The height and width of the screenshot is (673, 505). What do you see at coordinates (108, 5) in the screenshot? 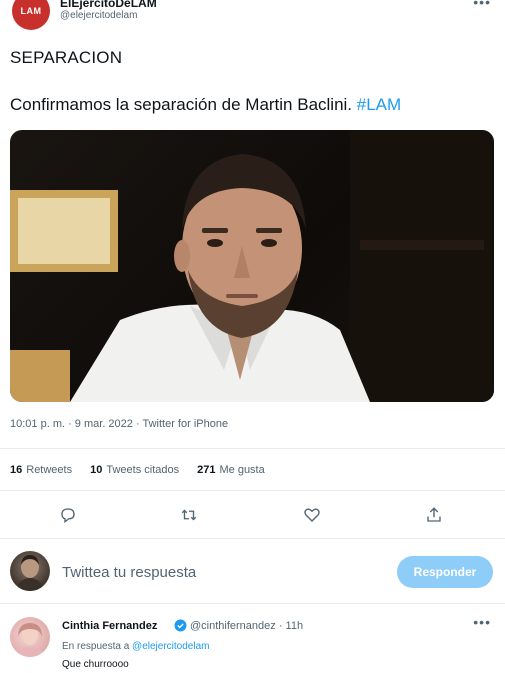
I see `author-display-name: ElEjercitoDeLAM` at bounding box center [108, 5].